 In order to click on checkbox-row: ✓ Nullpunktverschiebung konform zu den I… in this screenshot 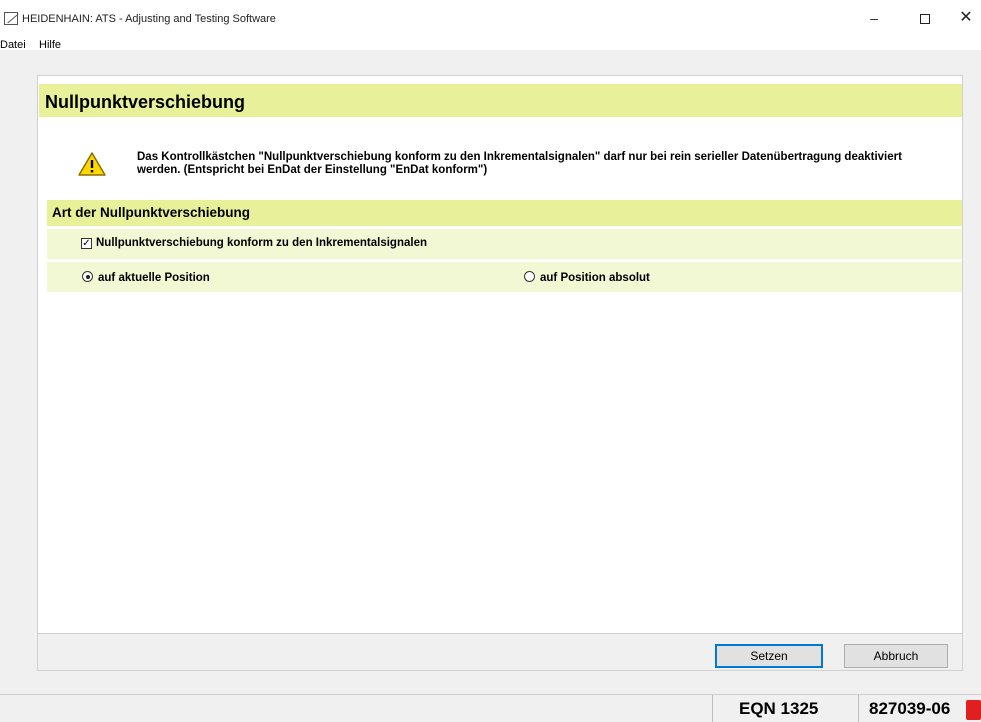, I will do `click(504, 244)`.